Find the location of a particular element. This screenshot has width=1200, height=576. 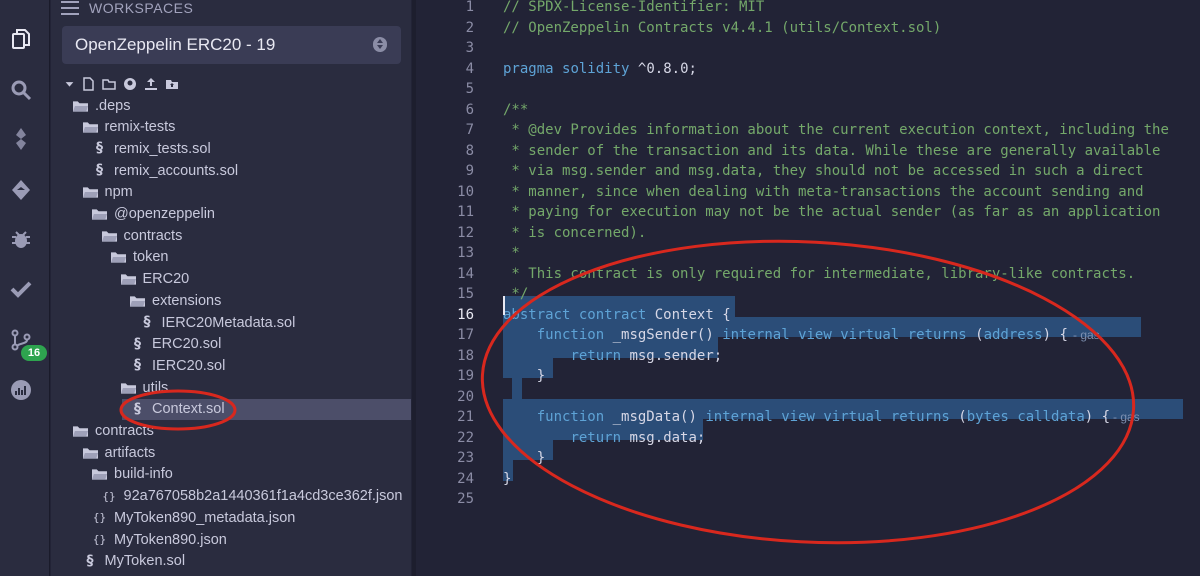

code-line: return msg.sender; is located at coordinates (646, 355).